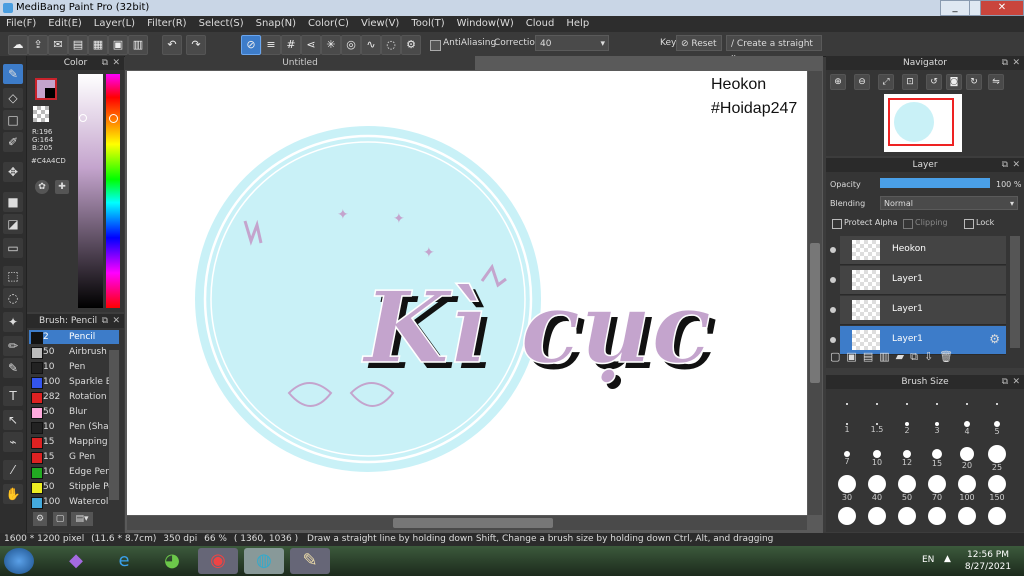 This screenshot has width=1024, height=576. What do you see at coordinates (815, 293) in the screenshot?
I see `canvas-vertical-scrollbar` at bounding box center [815, 293].